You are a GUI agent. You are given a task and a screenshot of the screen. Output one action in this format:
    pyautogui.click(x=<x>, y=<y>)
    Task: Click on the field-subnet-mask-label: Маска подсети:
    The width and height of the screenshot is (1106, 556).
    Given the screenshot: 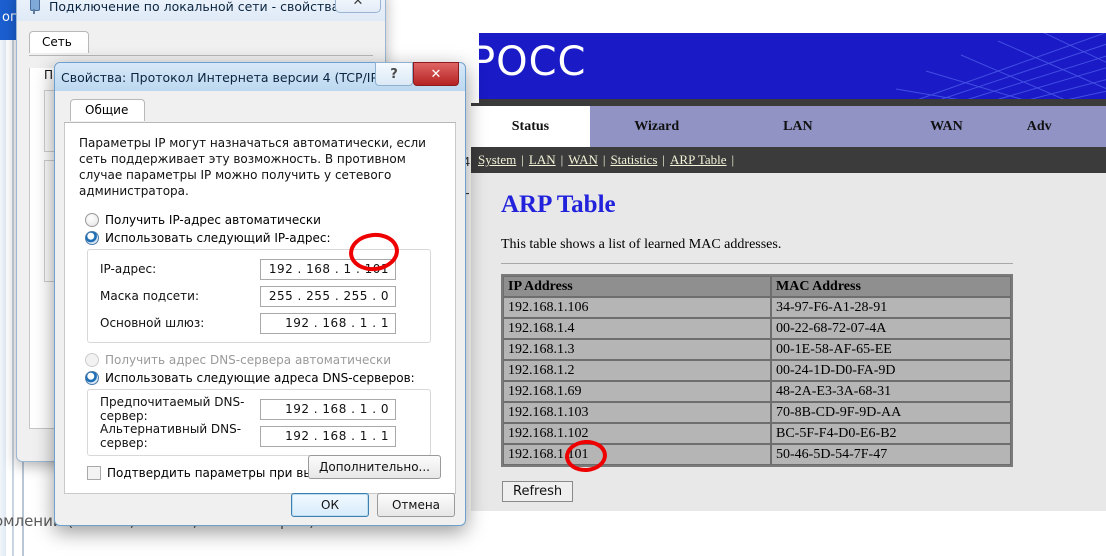 What is the action you would take?
    pyautogui.click(x=150, y=296)
    